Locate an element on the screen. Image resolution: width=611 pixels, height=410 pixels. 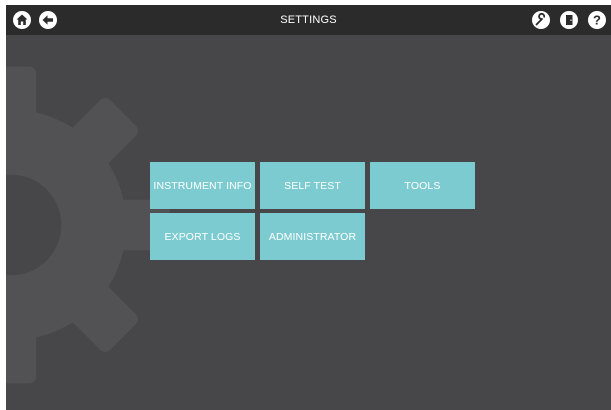
page-title: SETTINGS is located at coordinates (308, 20).